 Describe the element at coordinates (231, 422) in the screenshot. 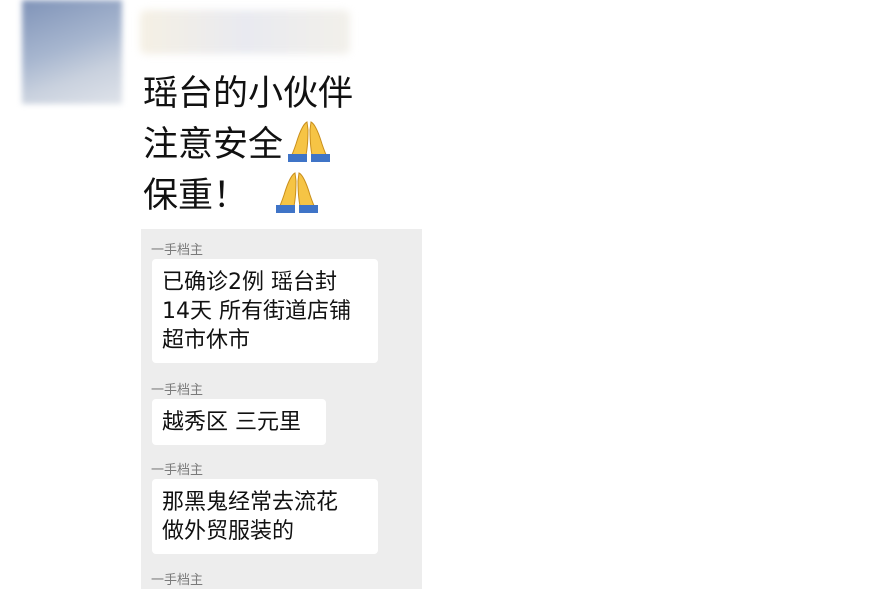

I see `message-line: 越秀区 三元里` at that location.